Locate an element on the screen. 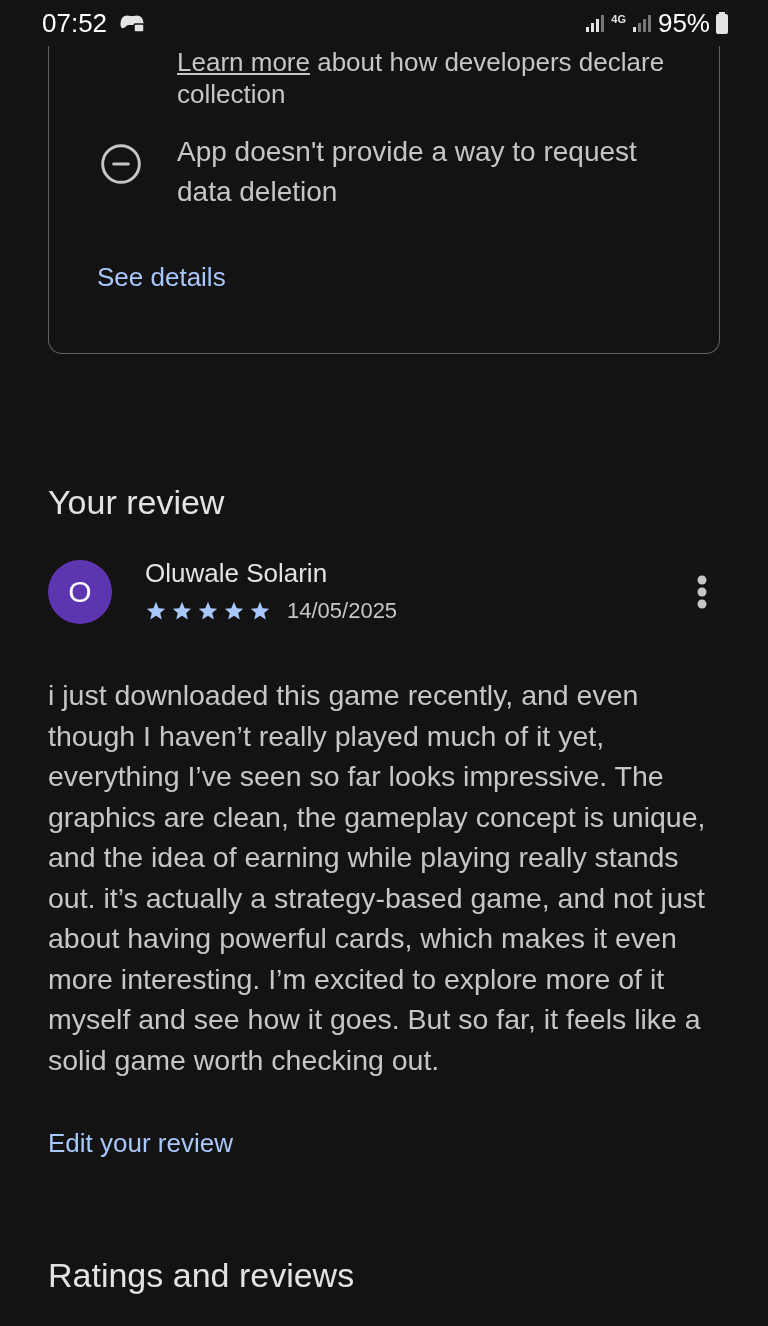 This screenshot has width=768, height=1326. battery-percent: 95% is located at coordinates (683, 23).